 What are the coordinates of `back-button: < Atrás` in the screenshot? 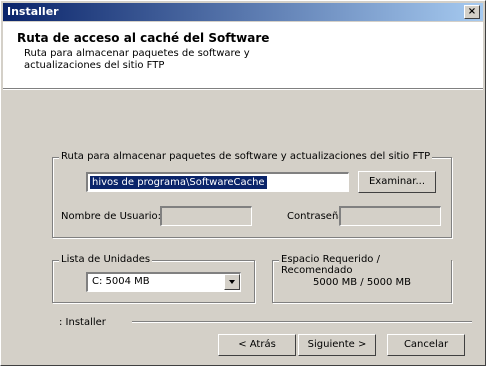 It's located at (257, 345).